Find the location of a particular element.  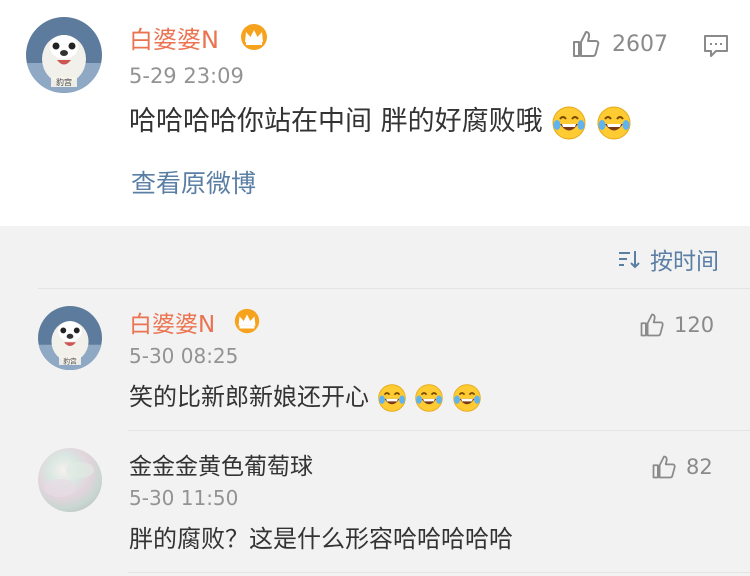

sort-icon is located at coordinates (629, 260).